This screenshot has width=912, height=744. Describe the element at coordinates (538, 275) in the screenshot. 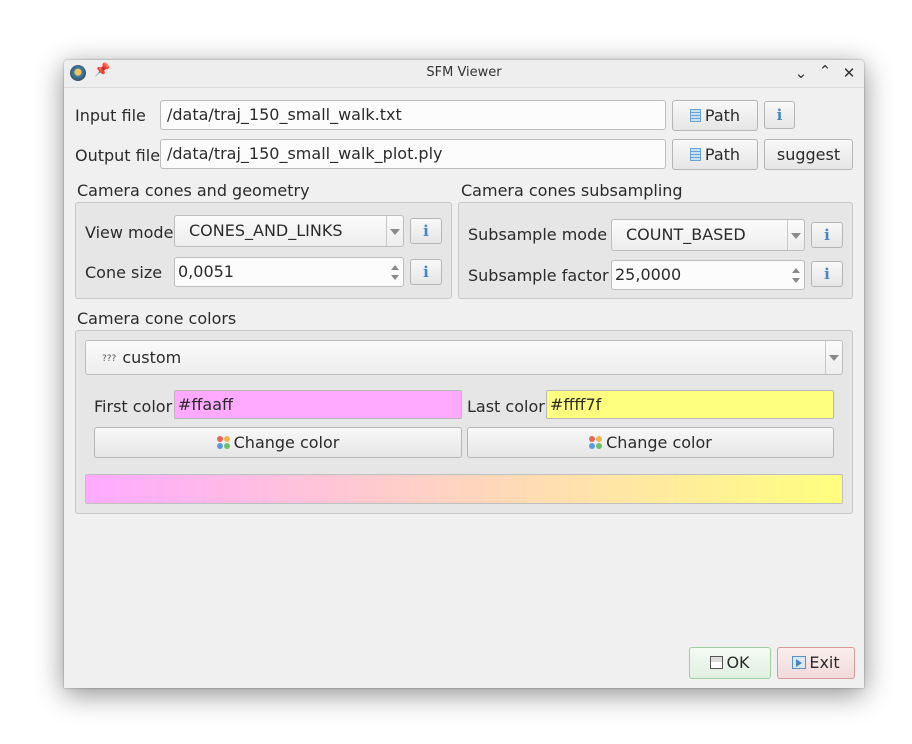

I see `subsample-factor-label: Subsample factor` at that location.